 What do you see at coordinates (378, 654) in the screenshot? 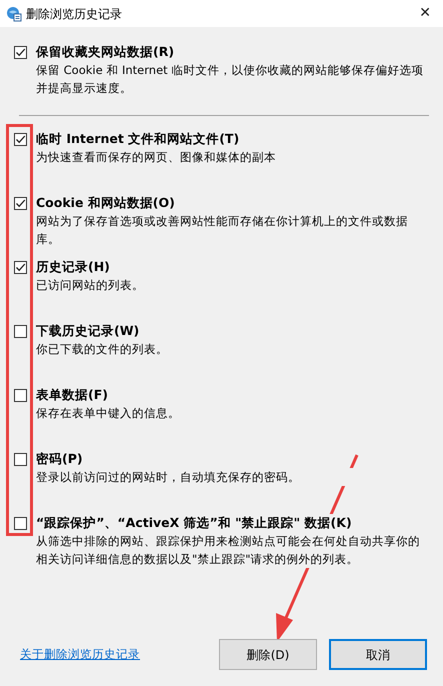
I see `dialog-button: 取消` at bounding box center [378, 654].